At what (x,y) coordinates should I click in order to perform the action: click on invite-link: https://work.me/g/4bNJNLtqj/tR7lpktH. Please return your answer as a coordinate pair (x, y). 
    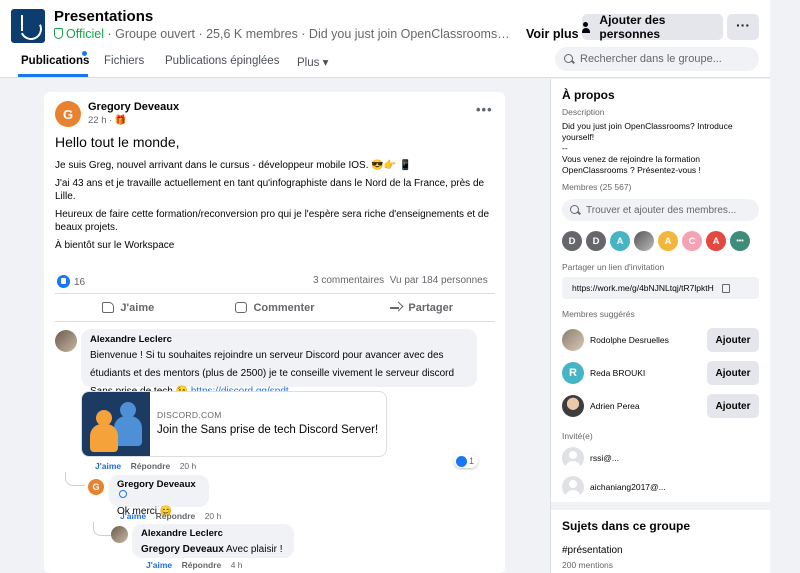
    Looking at the image, I should click on (643, 288).